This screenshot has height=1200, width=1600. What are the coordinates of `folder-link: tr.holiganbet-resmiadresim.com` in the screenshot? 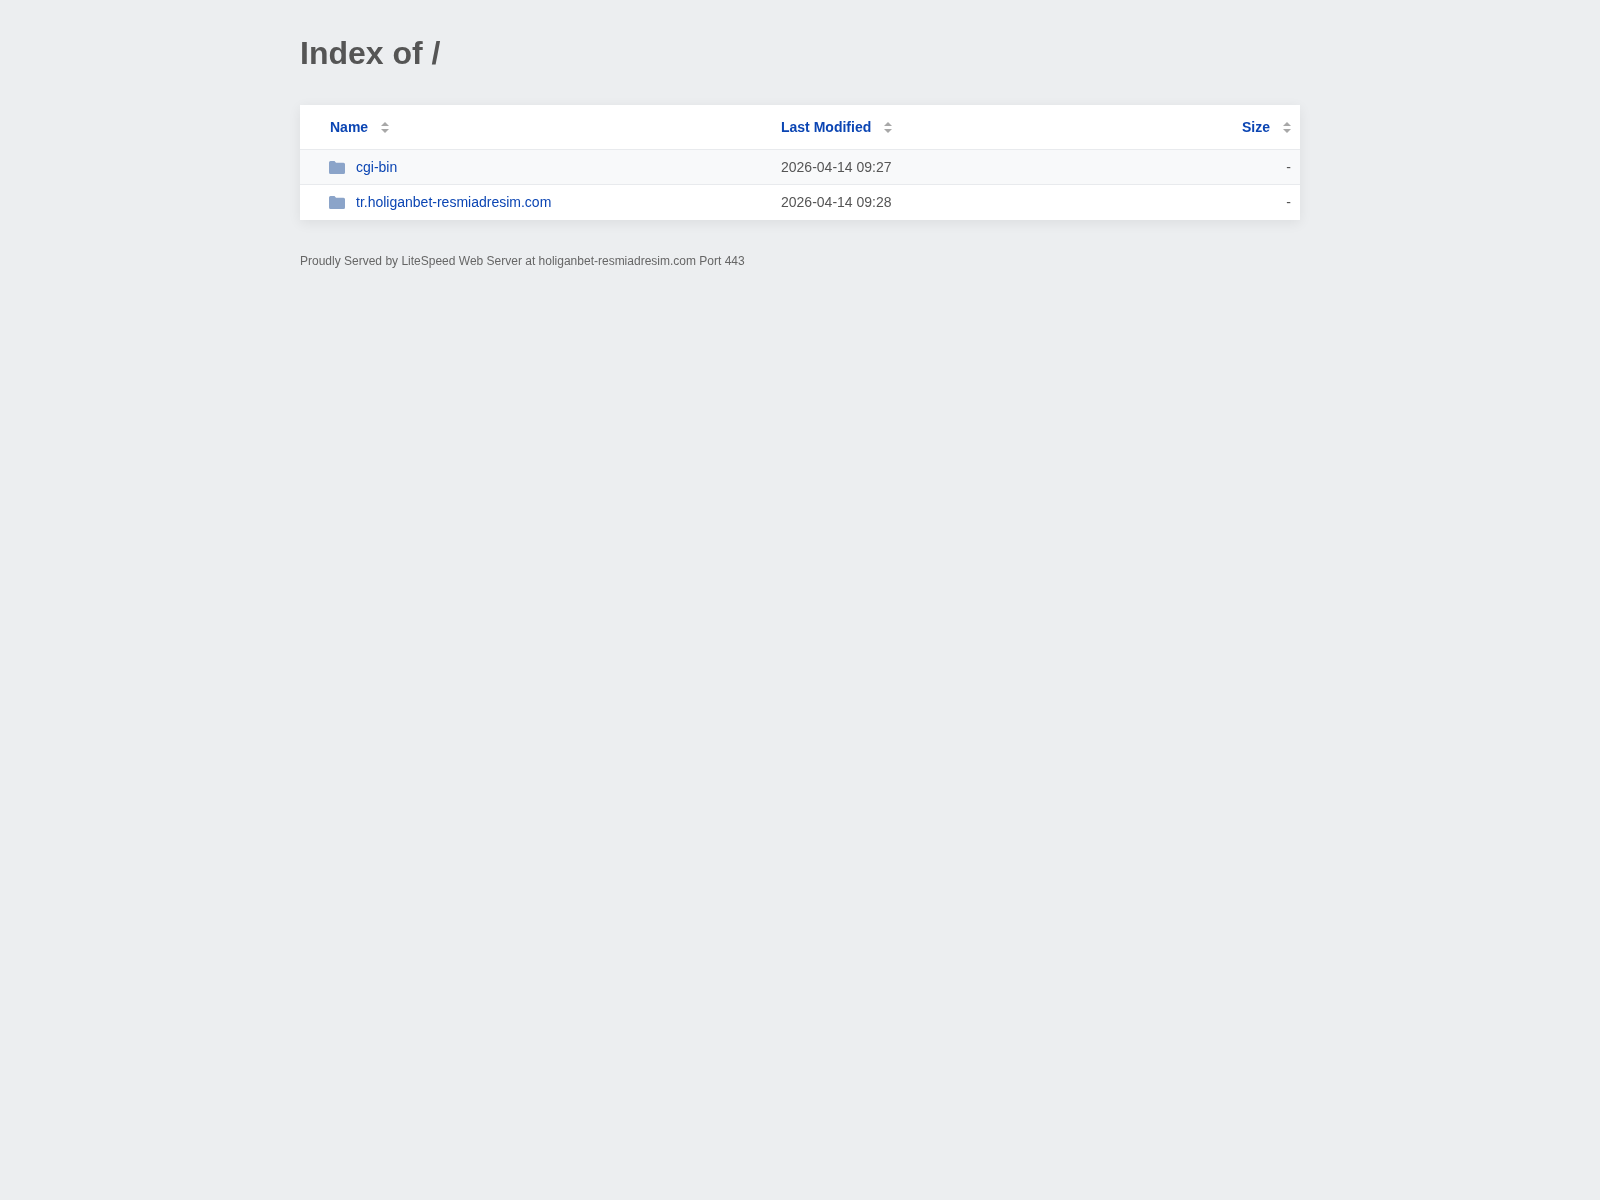 It's located at (454, 202).